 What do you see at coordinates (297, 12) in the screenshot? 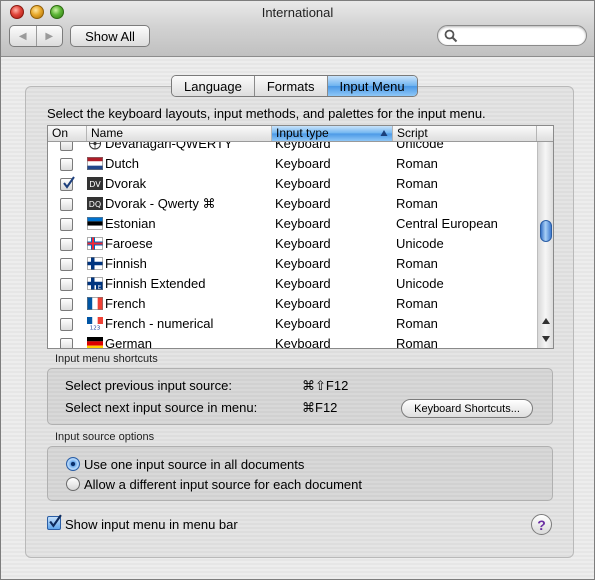
I see `window-title: International` at bounding box center [297, 12].